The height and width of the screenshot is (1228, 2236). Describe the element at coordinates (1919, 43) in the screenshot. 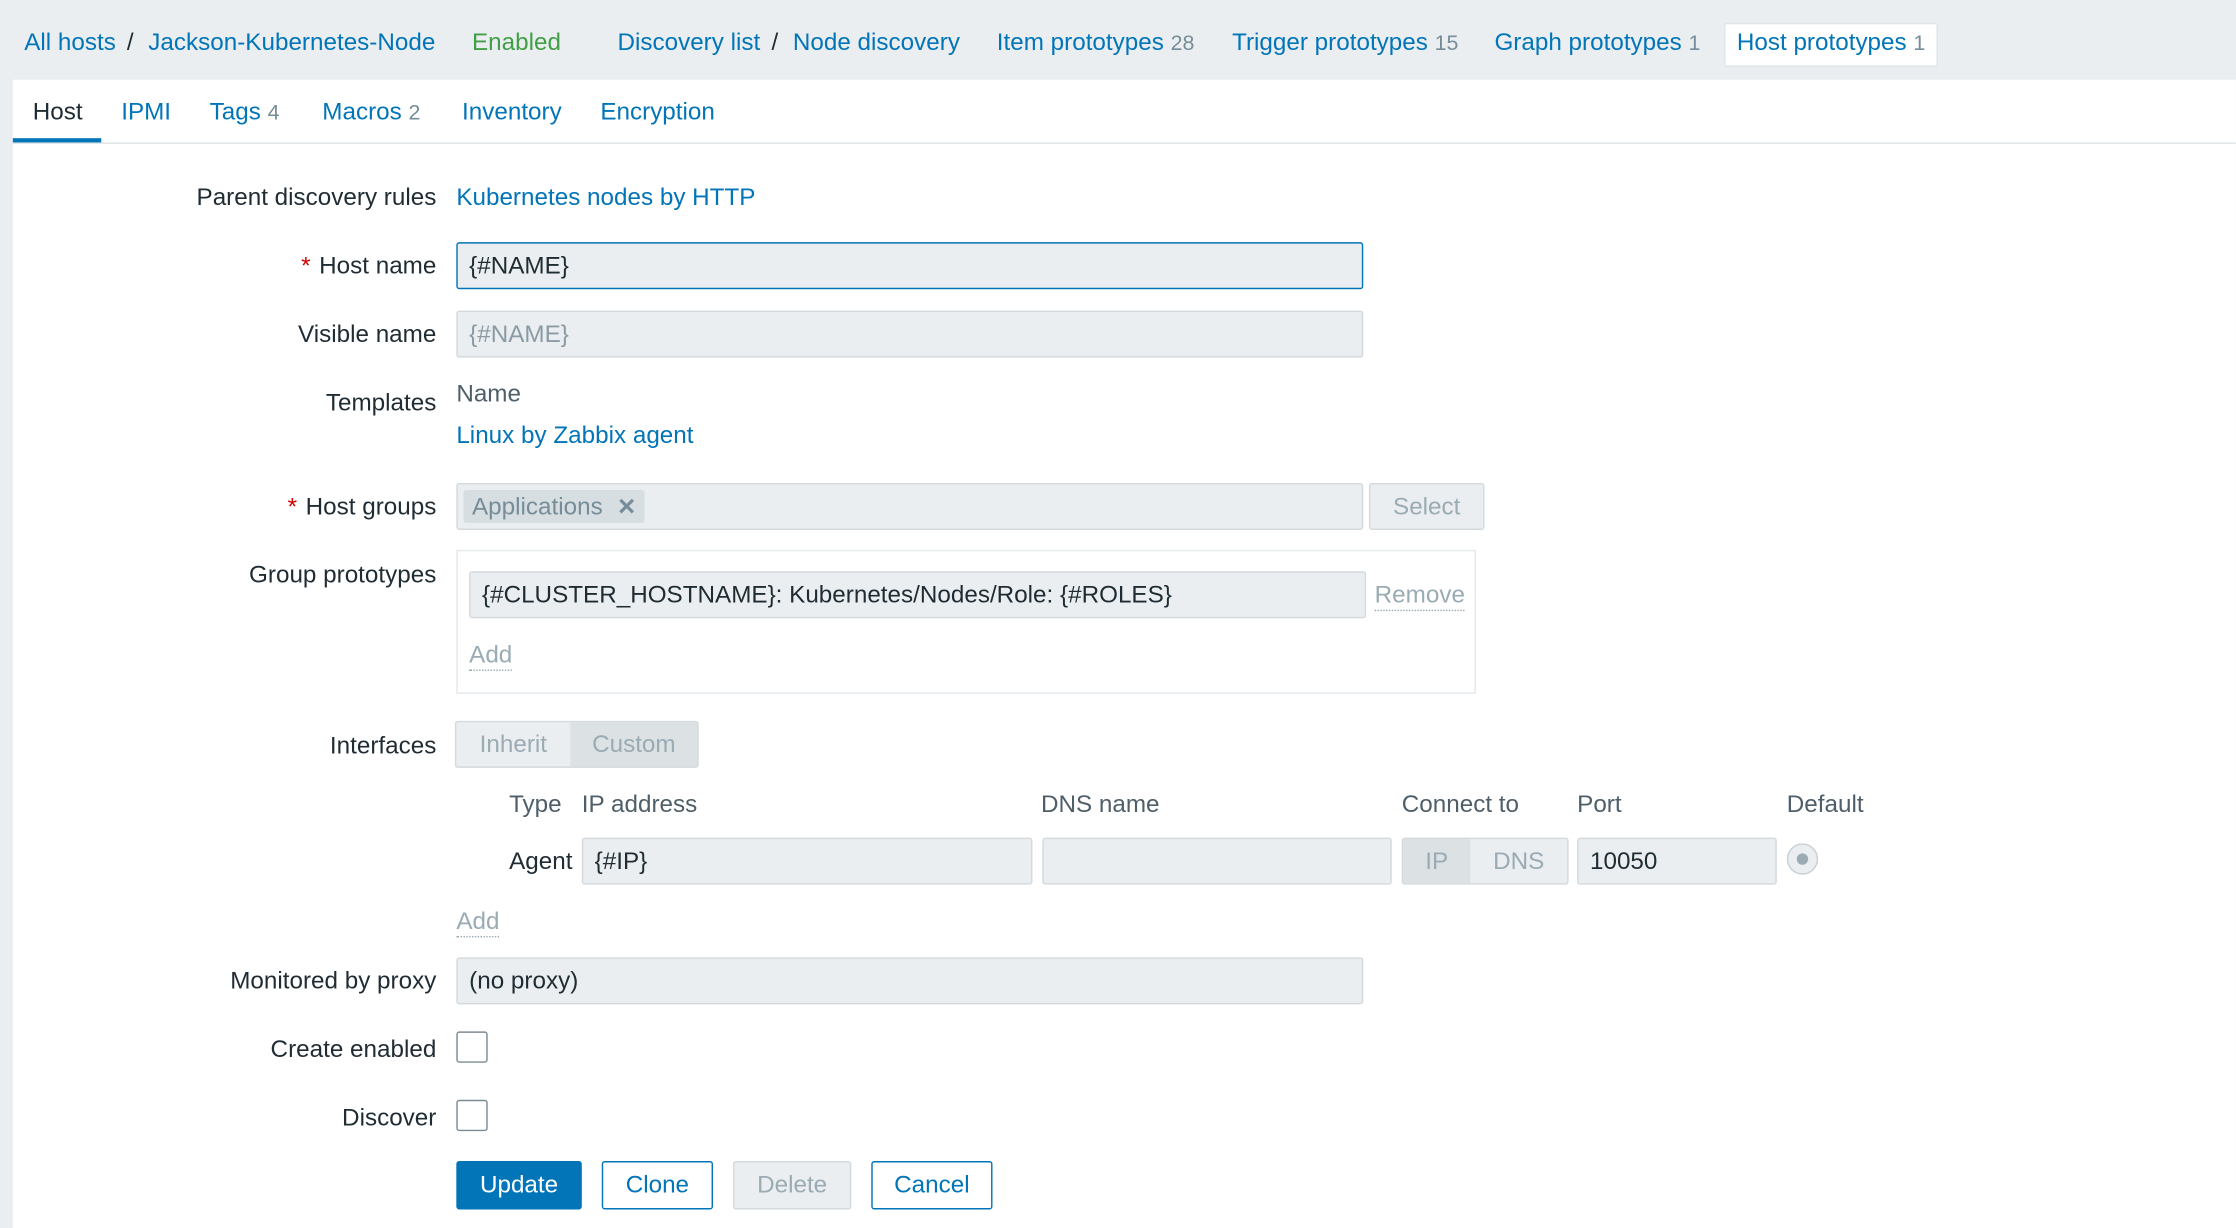

I see `nav-host-prototypes-count: 1` at that location.